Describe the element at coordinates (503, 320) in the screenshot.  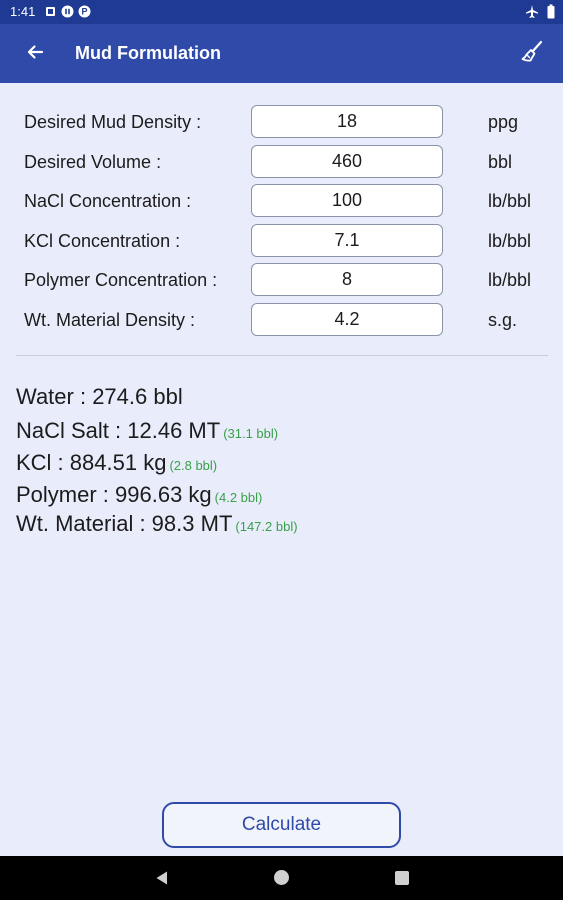
I see `wt-material-density-unit: s.g.` at that location.